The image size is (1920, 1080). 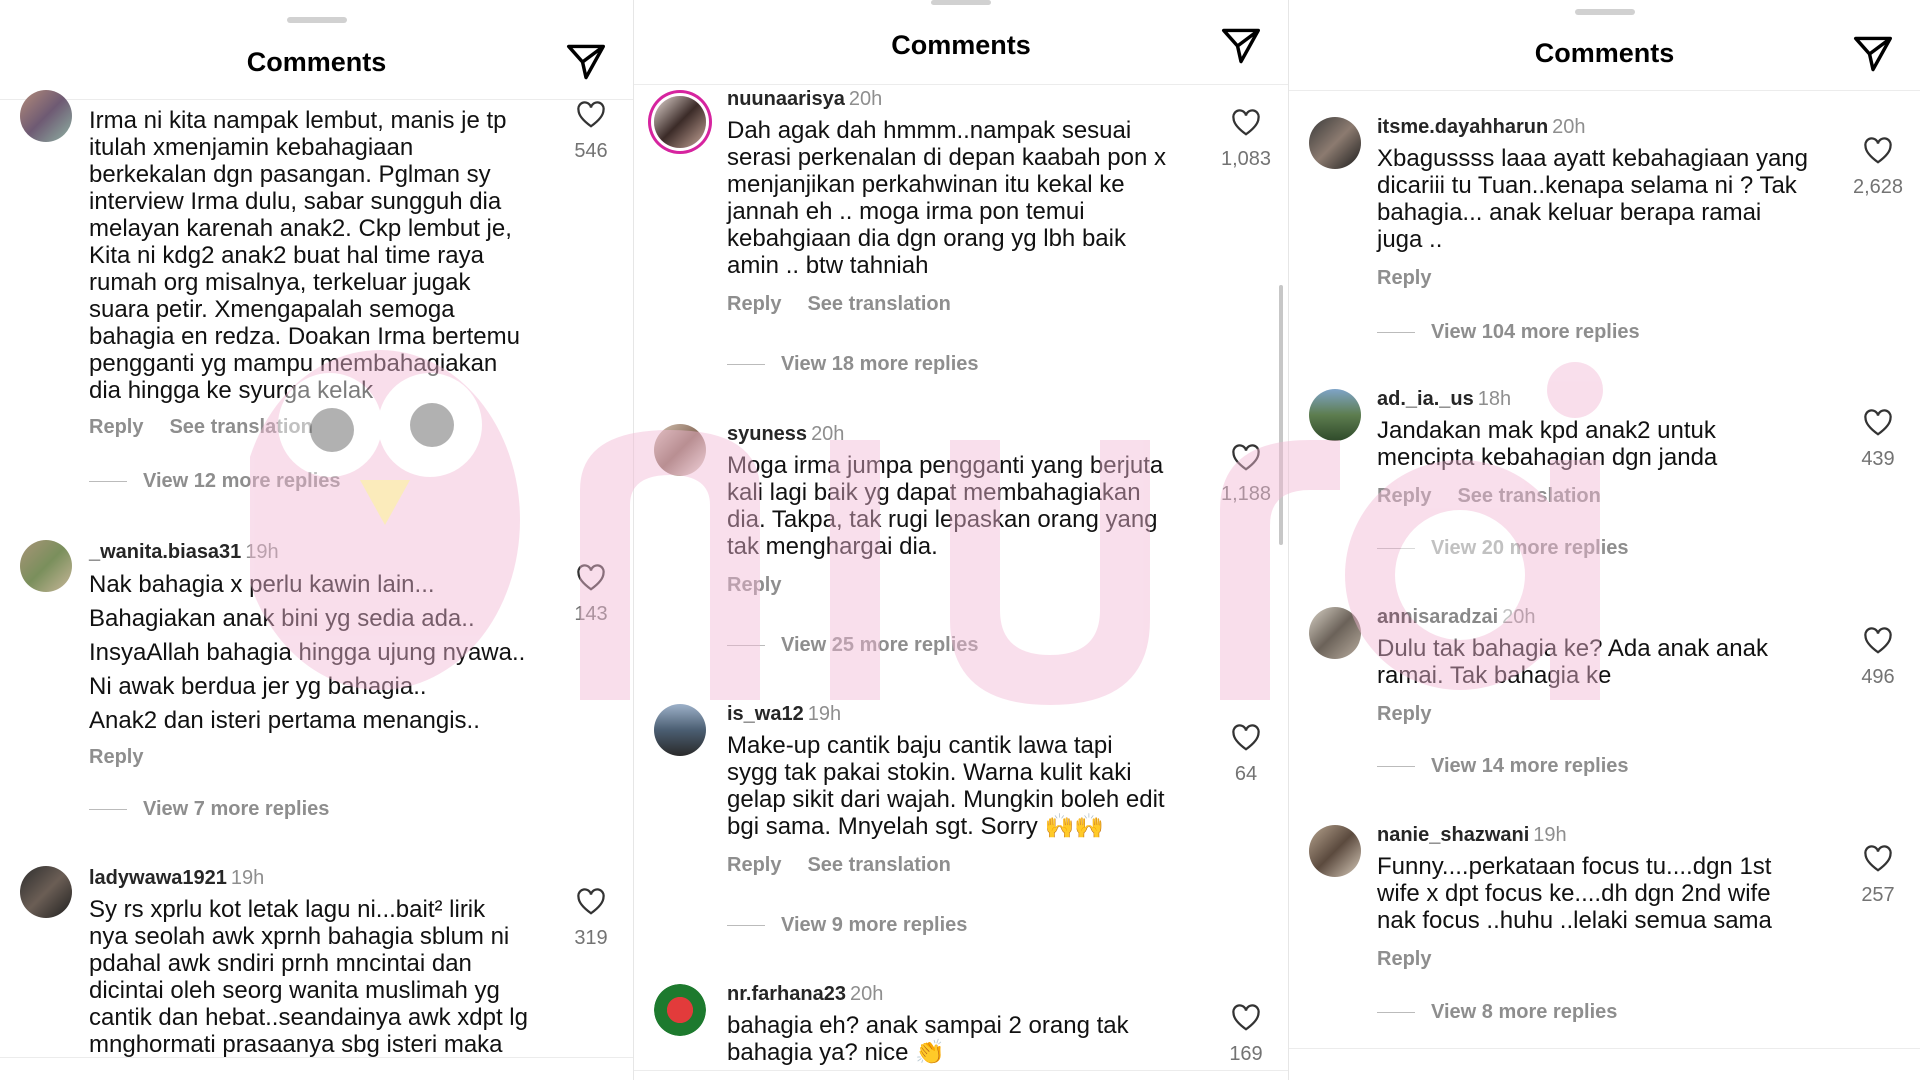 I want to click on comment-username: annisaradzai, so click(x=1437, y=617).